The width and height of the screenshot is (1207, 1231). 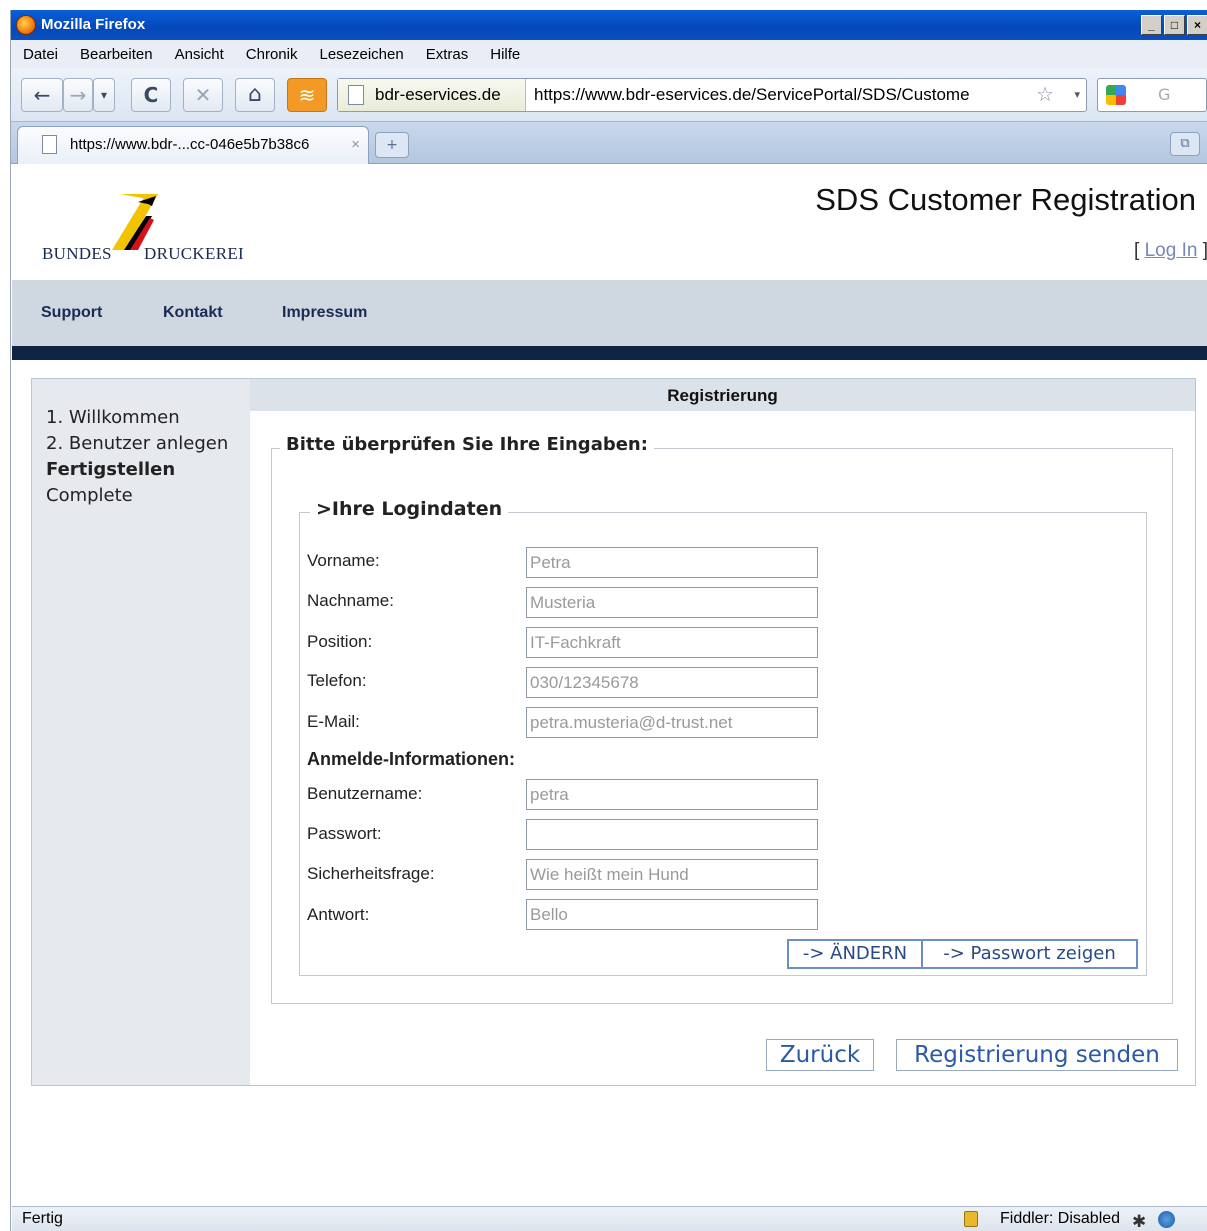 What do you see at coordinates (1077, 95) in the screenshot?
I see `url-dropdown-icon: ▾` at bounding box center [1077, 95].